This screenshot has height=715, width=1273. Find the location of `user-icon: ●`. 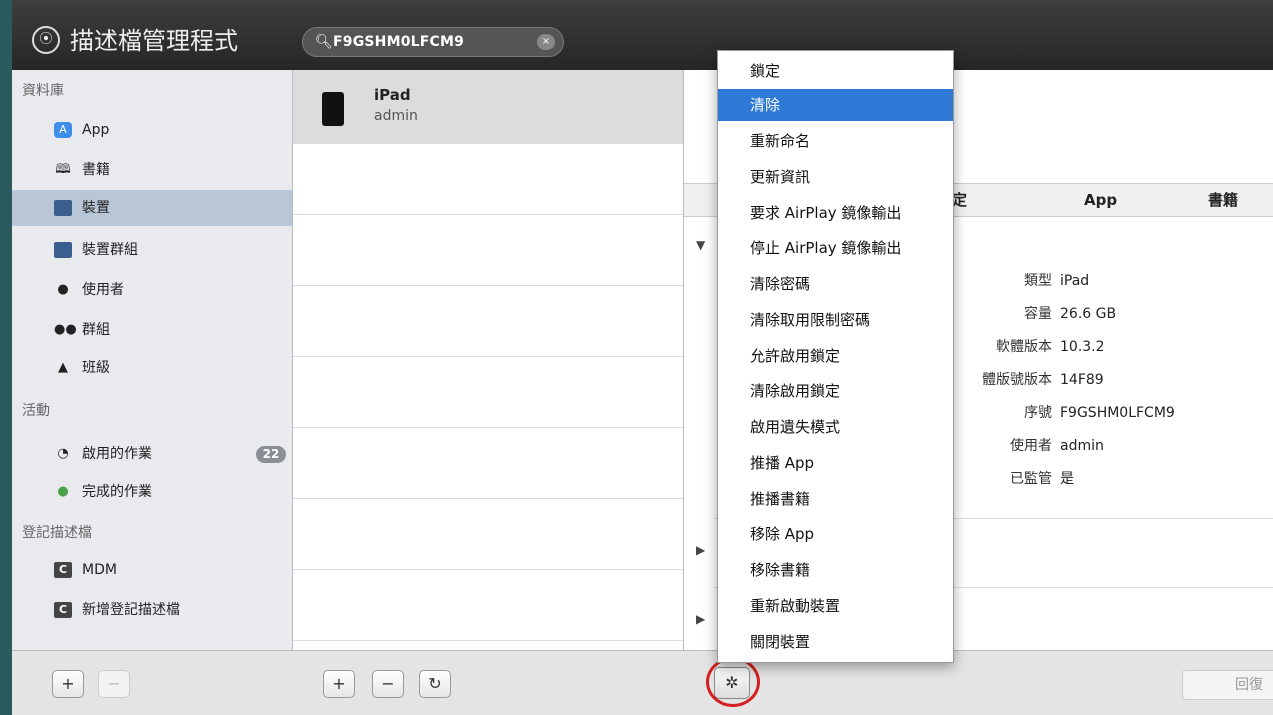

user-icon: ● is located at coordinates (63, 289).